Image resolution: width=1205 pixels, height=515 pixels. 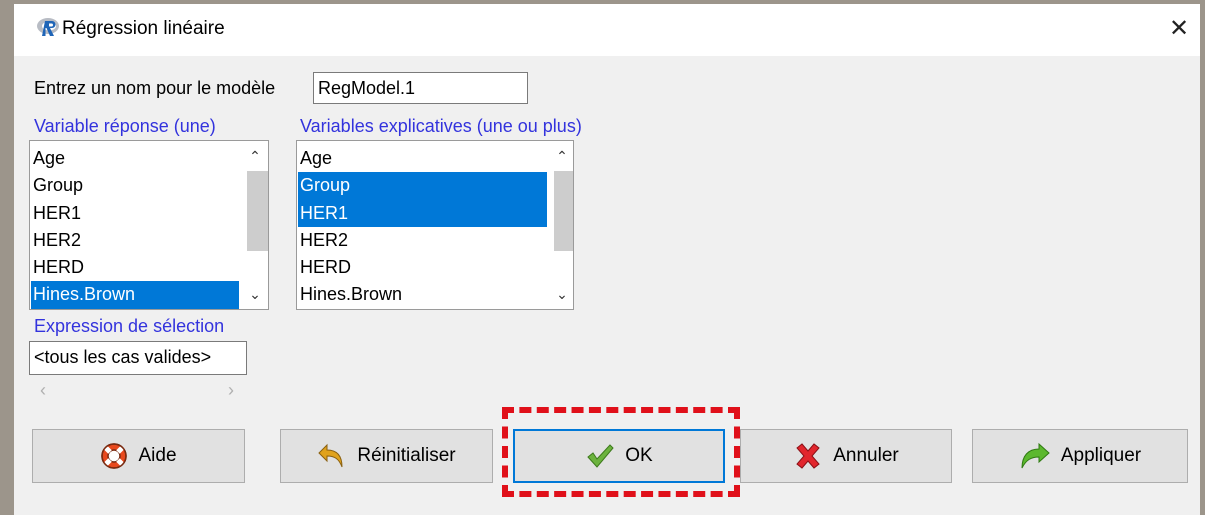 What do you see at coordinates (866, 455) in the screenshot?
I see `cancel-label: Annuler` at bounding box center [866, 455].